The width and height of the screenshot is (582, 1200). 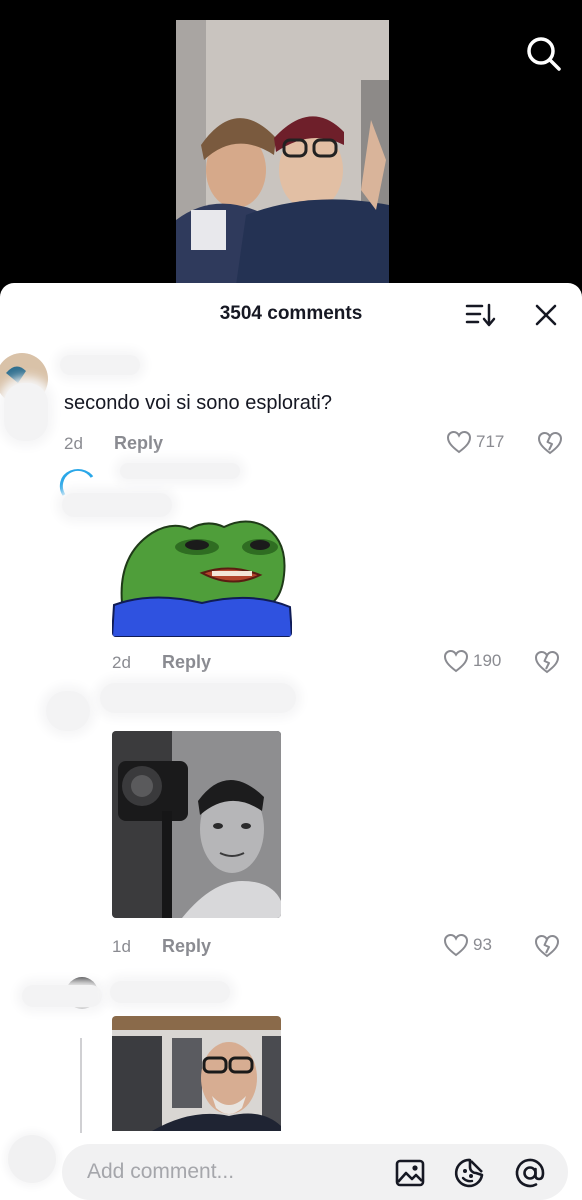 I want to click on like-count: 190, so click(x=487, y=660).